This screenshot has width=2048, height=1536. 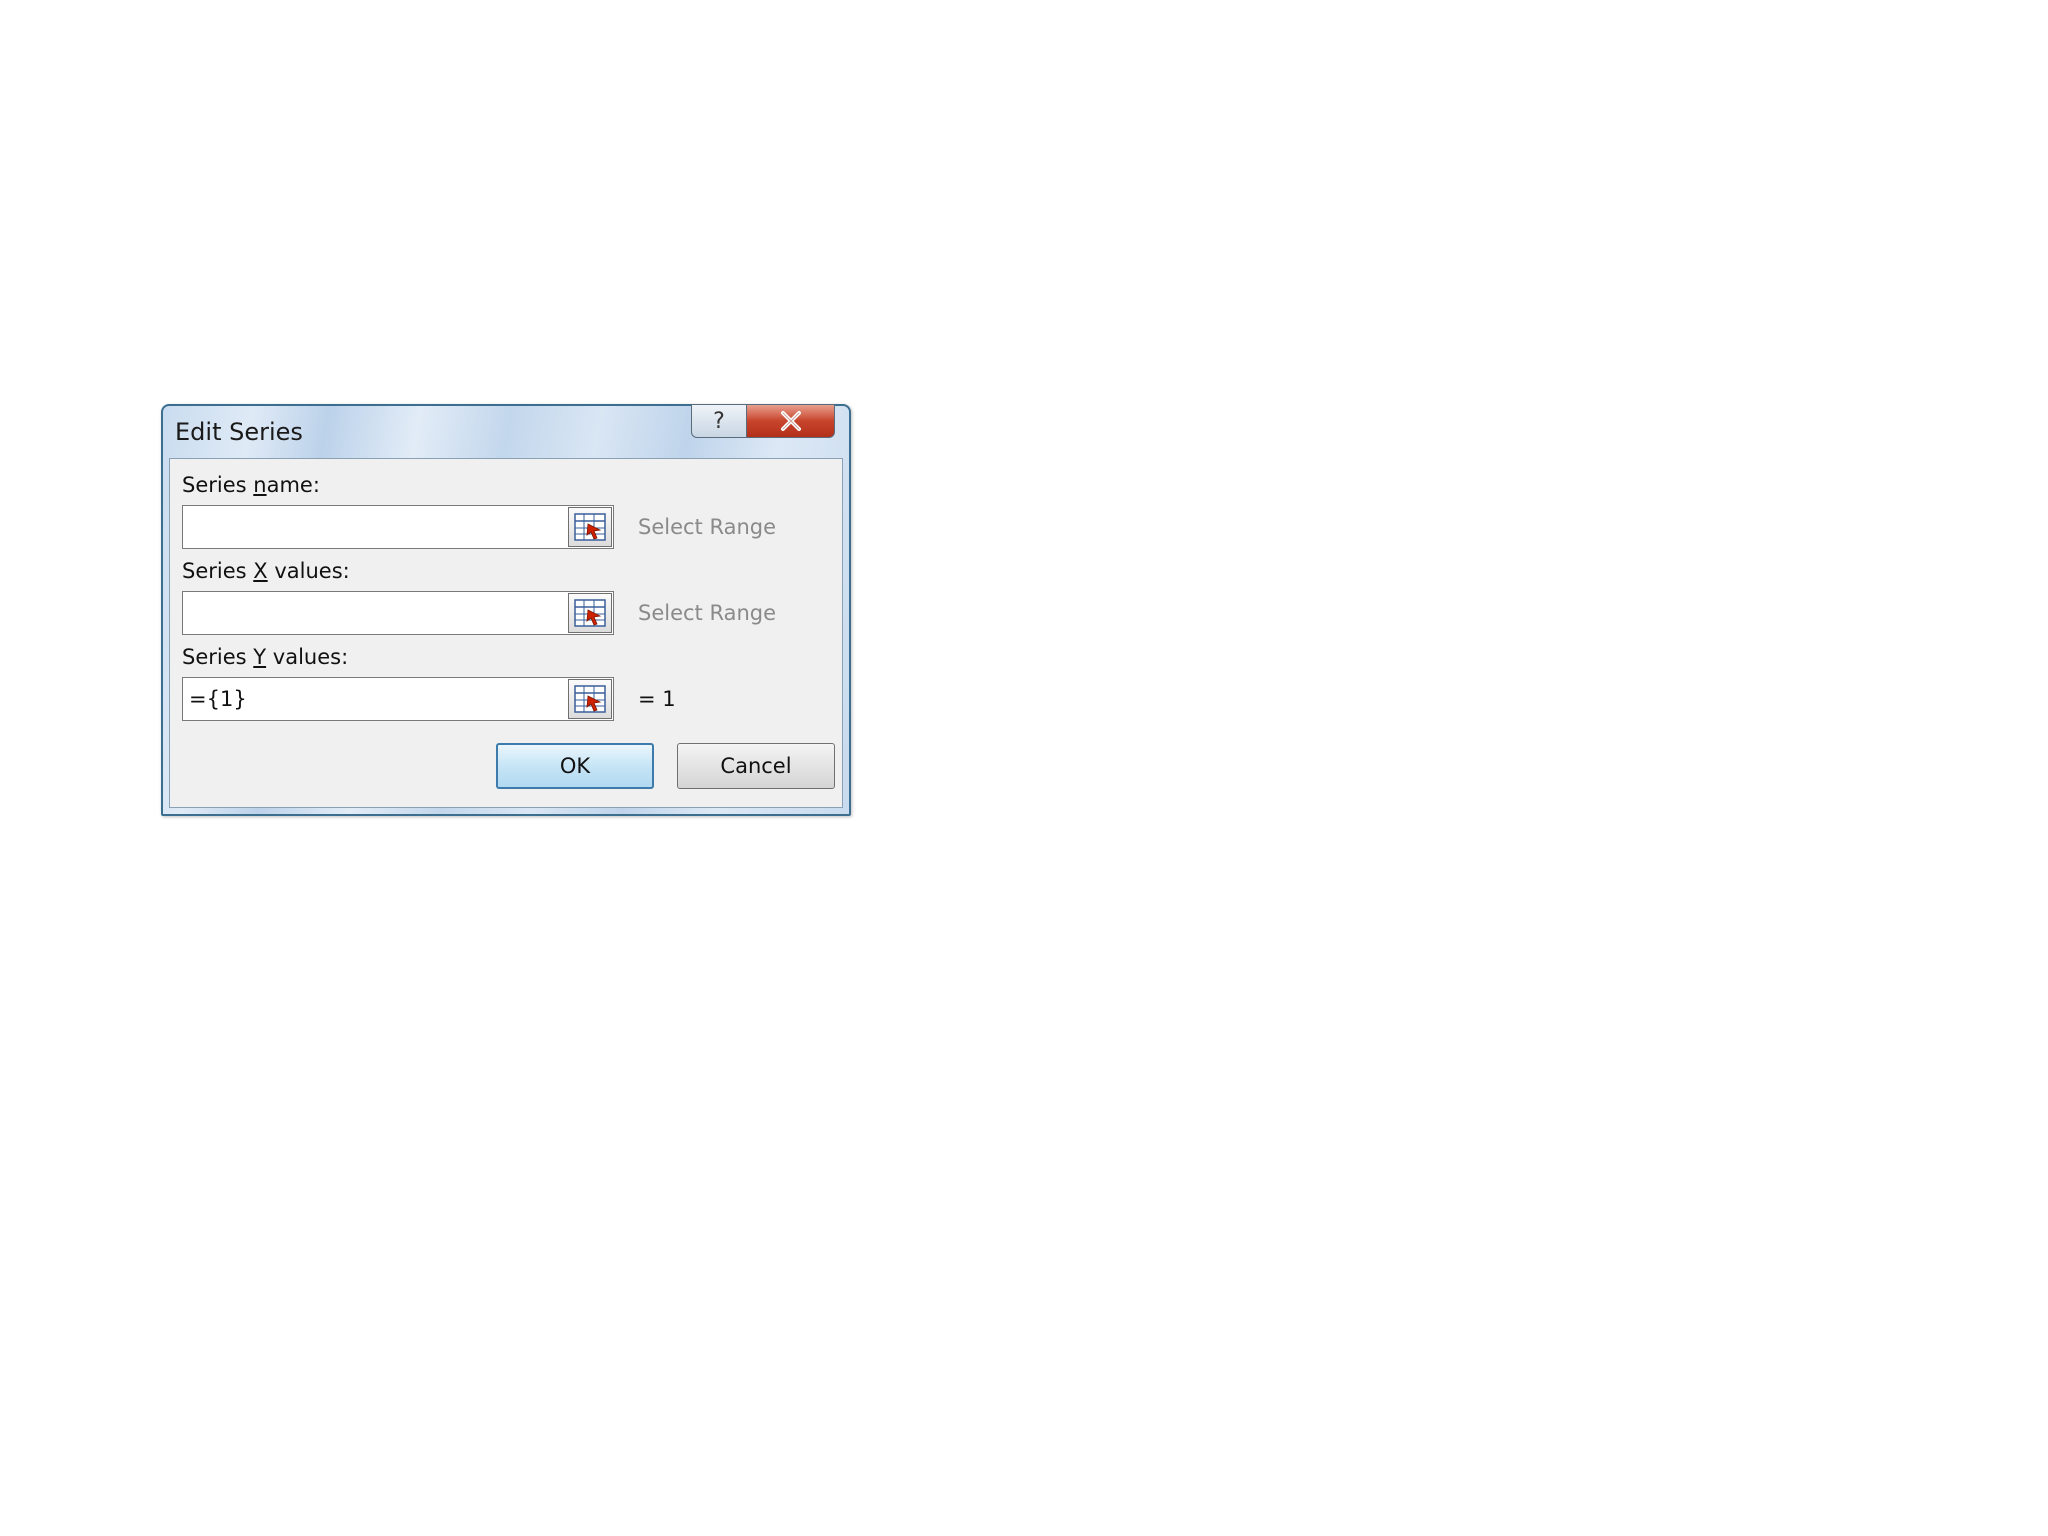 I want to click on dialog-title: Edit Series, so click(x=239, y=432).